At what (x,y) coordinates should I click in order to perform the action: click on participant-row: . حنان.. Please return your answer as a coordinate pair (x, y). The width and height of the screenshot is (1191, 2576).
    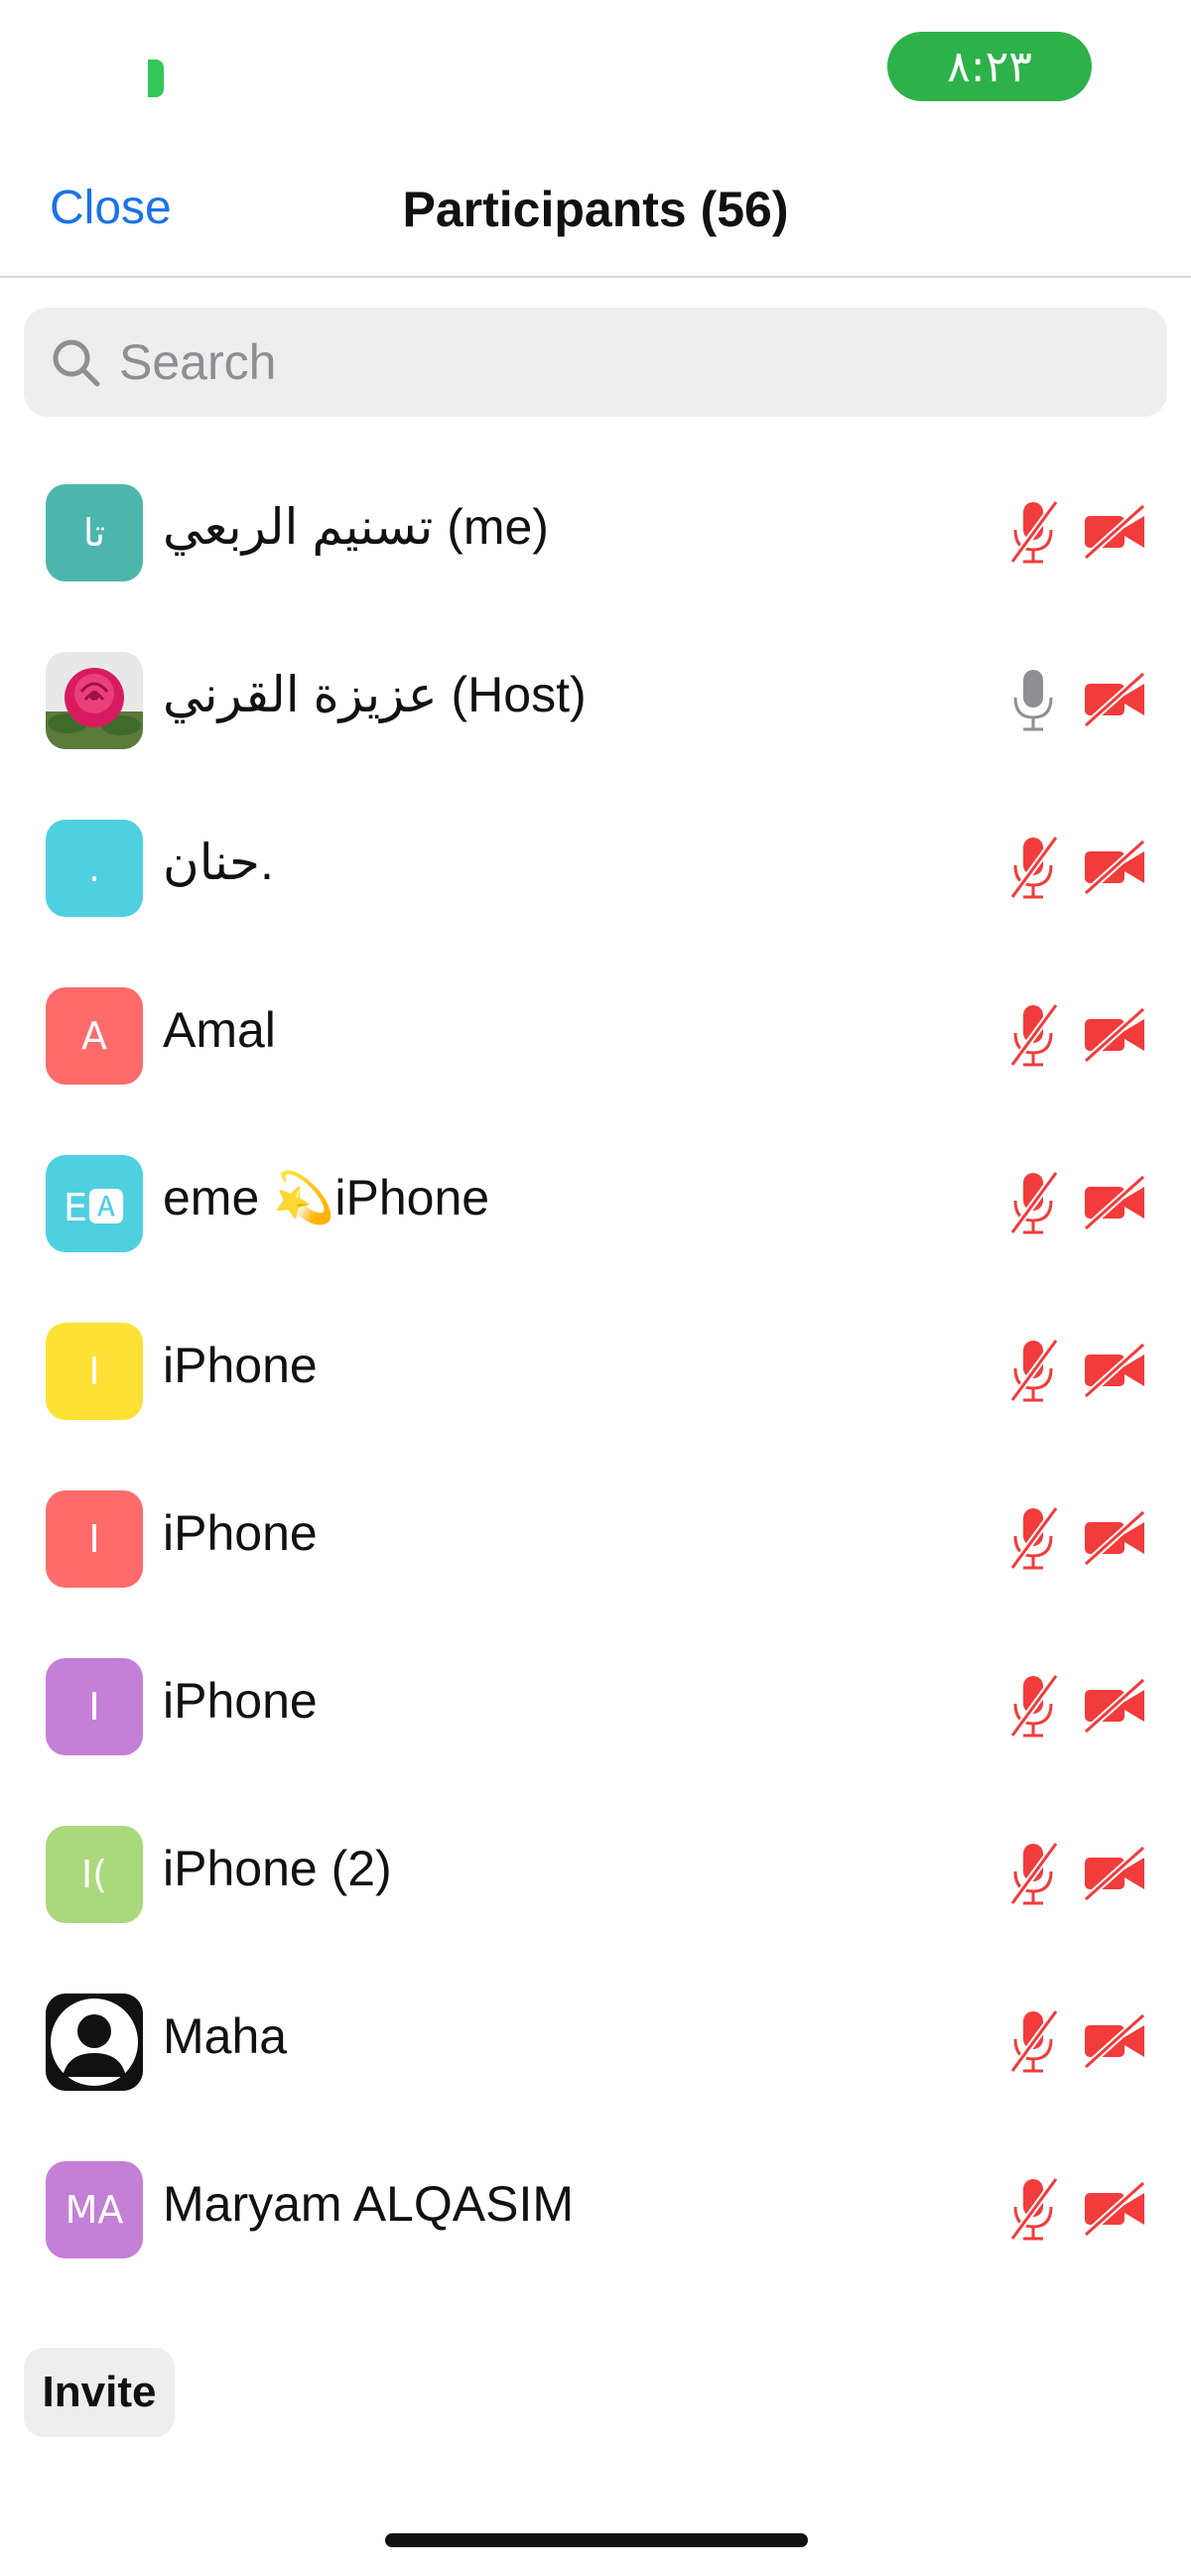
    Looking at the image, I should click on (595, 868).